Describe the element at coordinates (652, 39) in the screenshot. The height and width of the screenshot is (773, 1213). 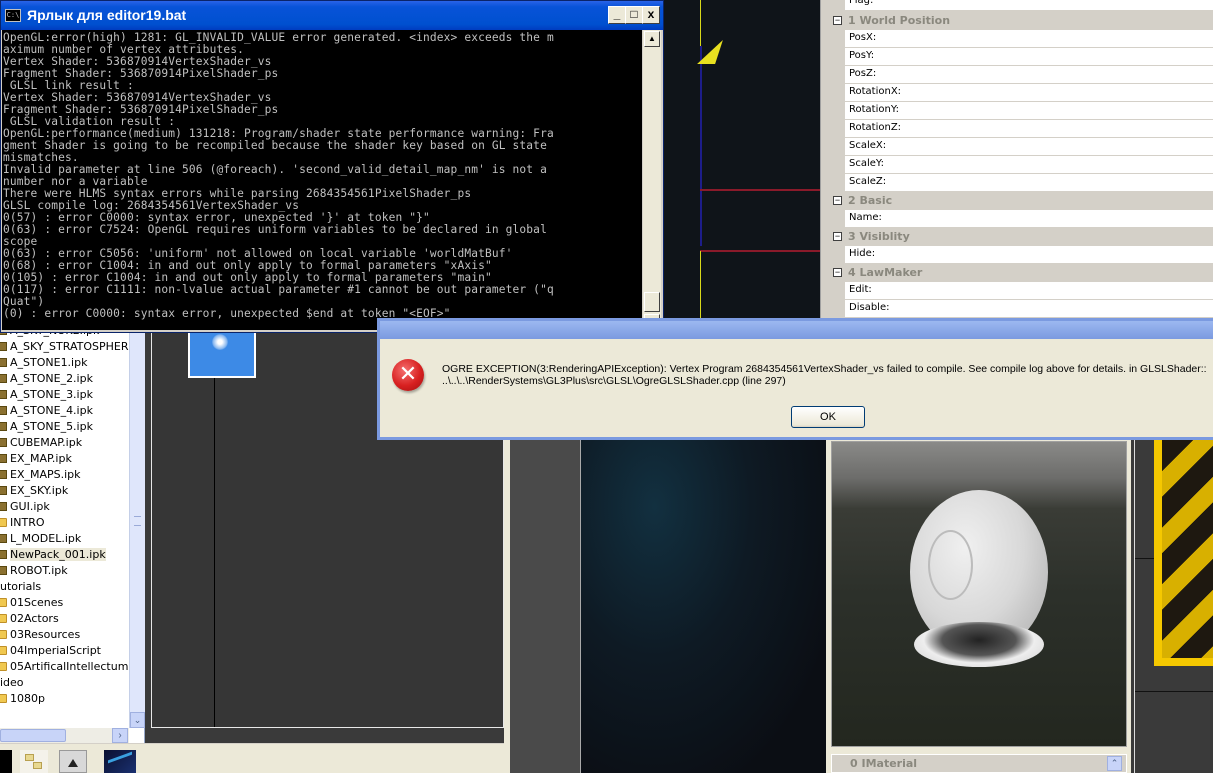
I see `scroll-up-button: ▲` at that location.